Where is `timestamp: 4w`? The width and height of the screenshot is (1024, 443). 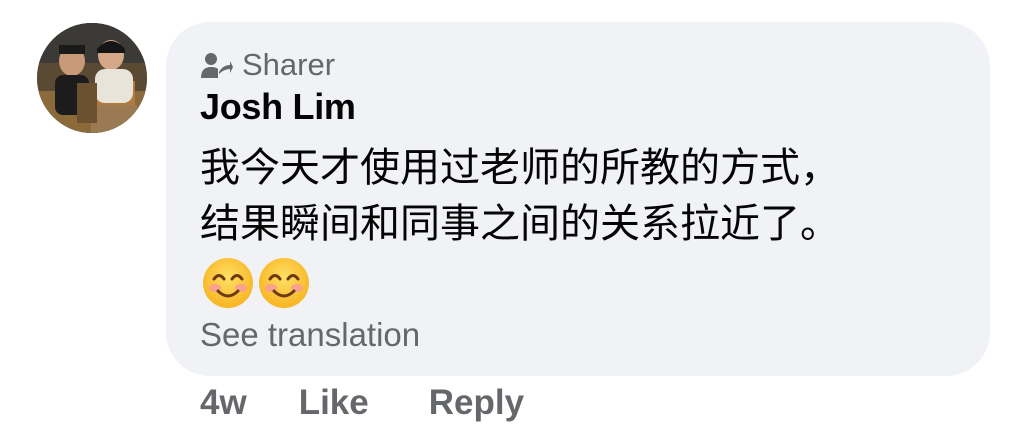 timestamp: 4w is located at coordinates (223, 403).